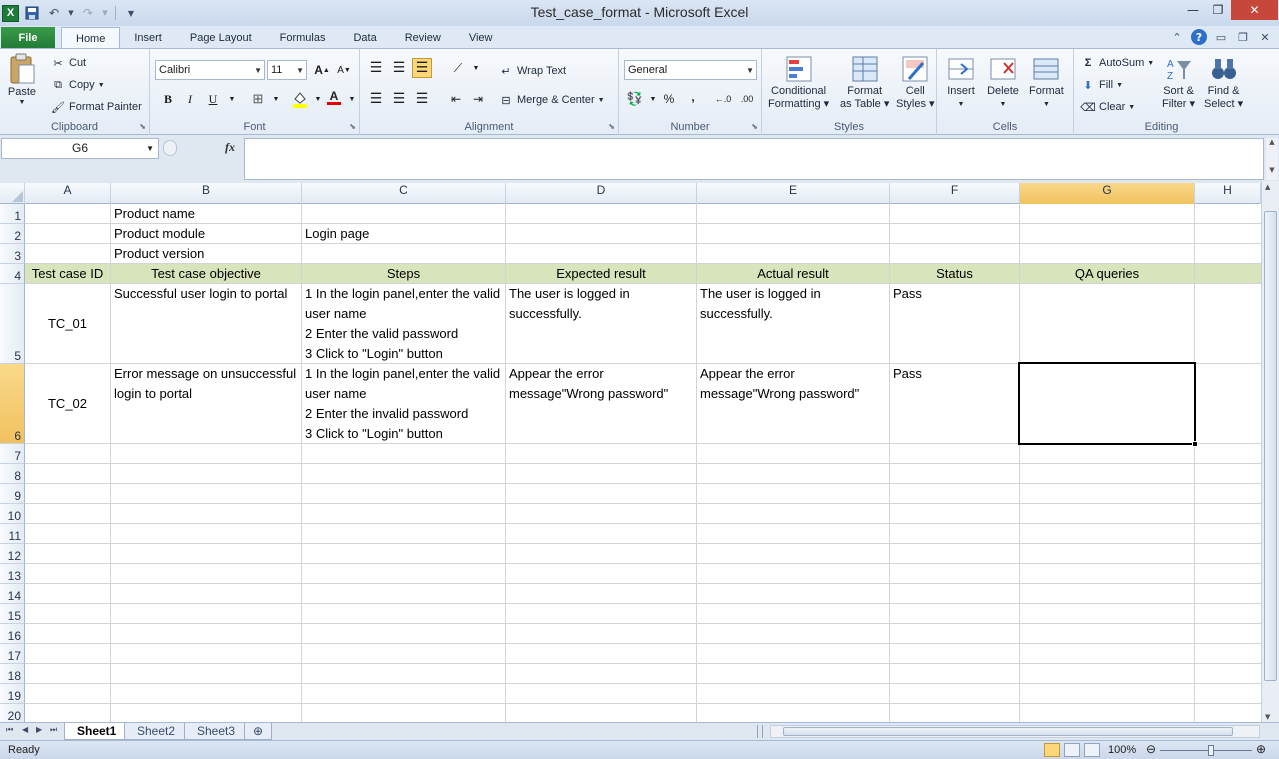 This screenshot has width=1279, height=759. What do you see at coordinates (230, 147) in the screenshot?
I see `insert-function-button: fx` at bounding box center [230, 147].